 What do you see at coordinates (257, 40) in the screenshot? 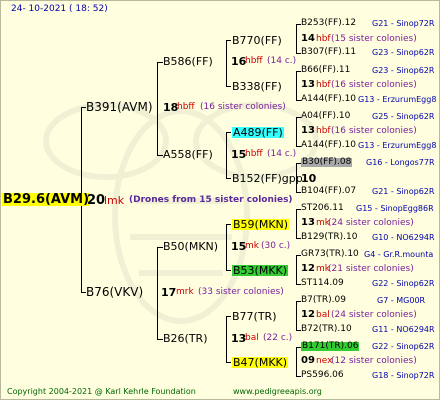
I see `queen-b770: B770(FF)` at bounding box center [257, 40].